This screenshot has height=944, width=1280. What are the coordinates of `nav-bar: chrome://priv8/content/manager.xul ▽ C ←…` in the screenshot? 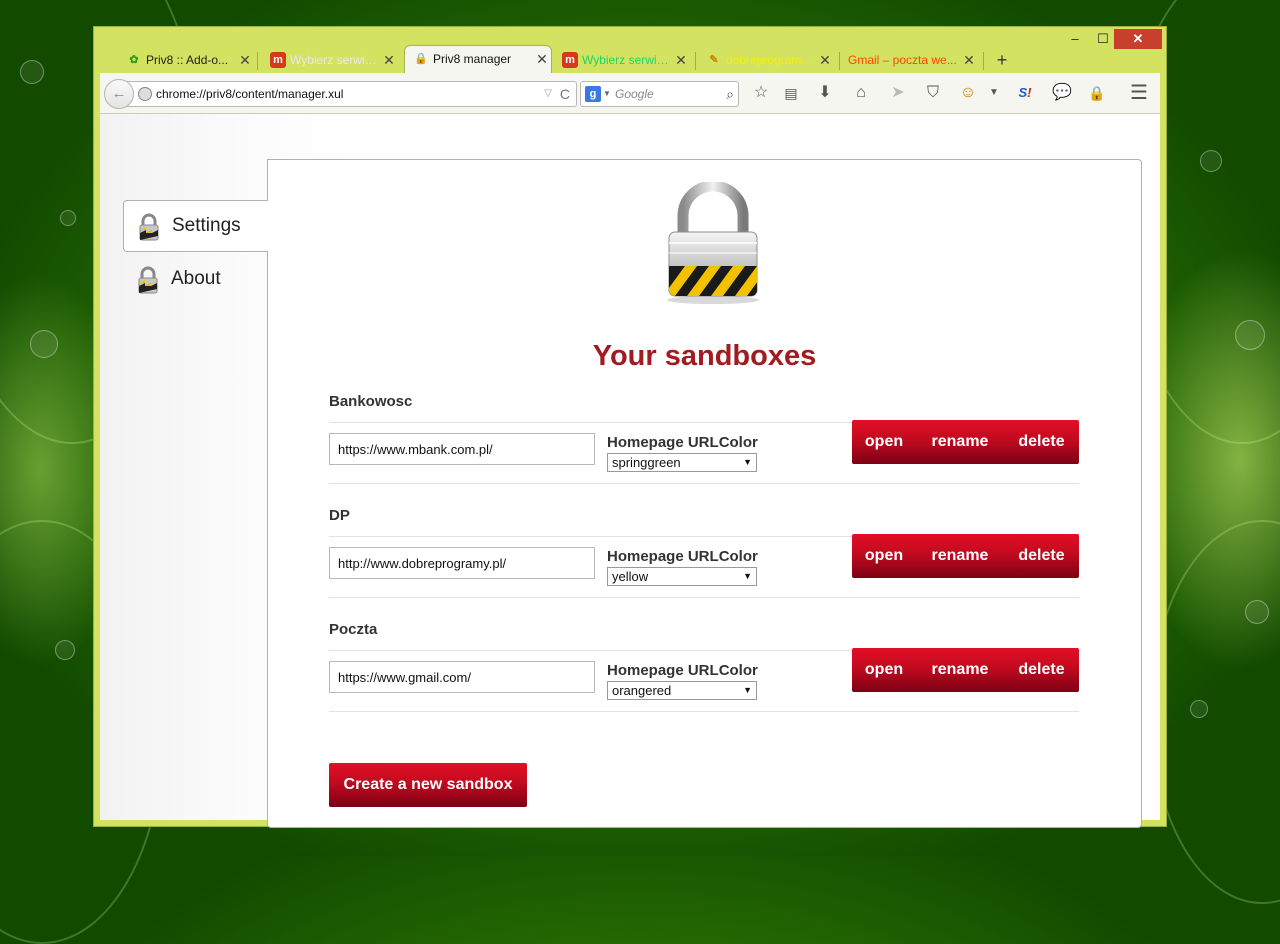 It's located at (630, 93).